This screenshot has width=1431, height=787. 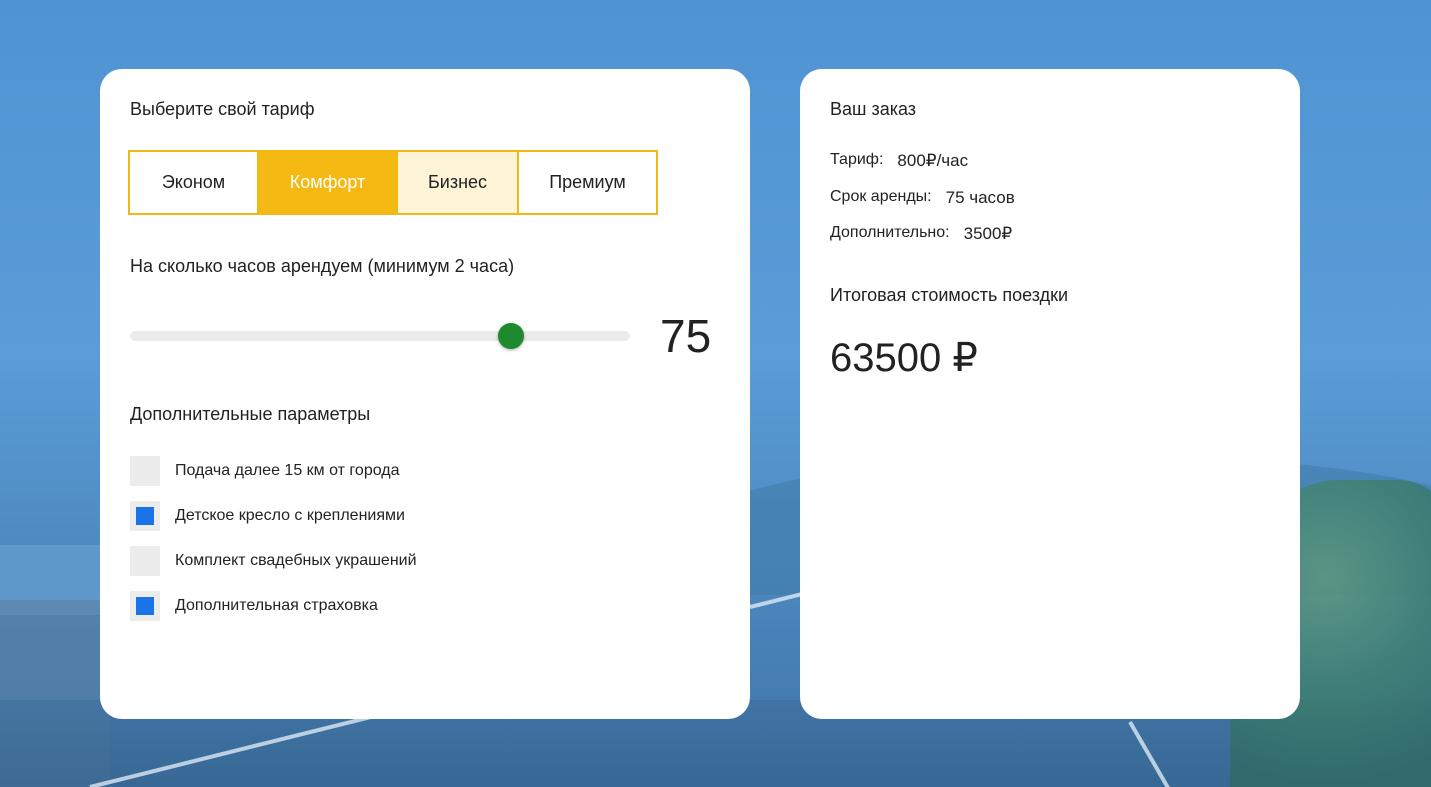 What do you see at coordinates (980, 197) in the screenshot?
I see `order-duration-value: 75 часов` at bounding box center [980, 197].